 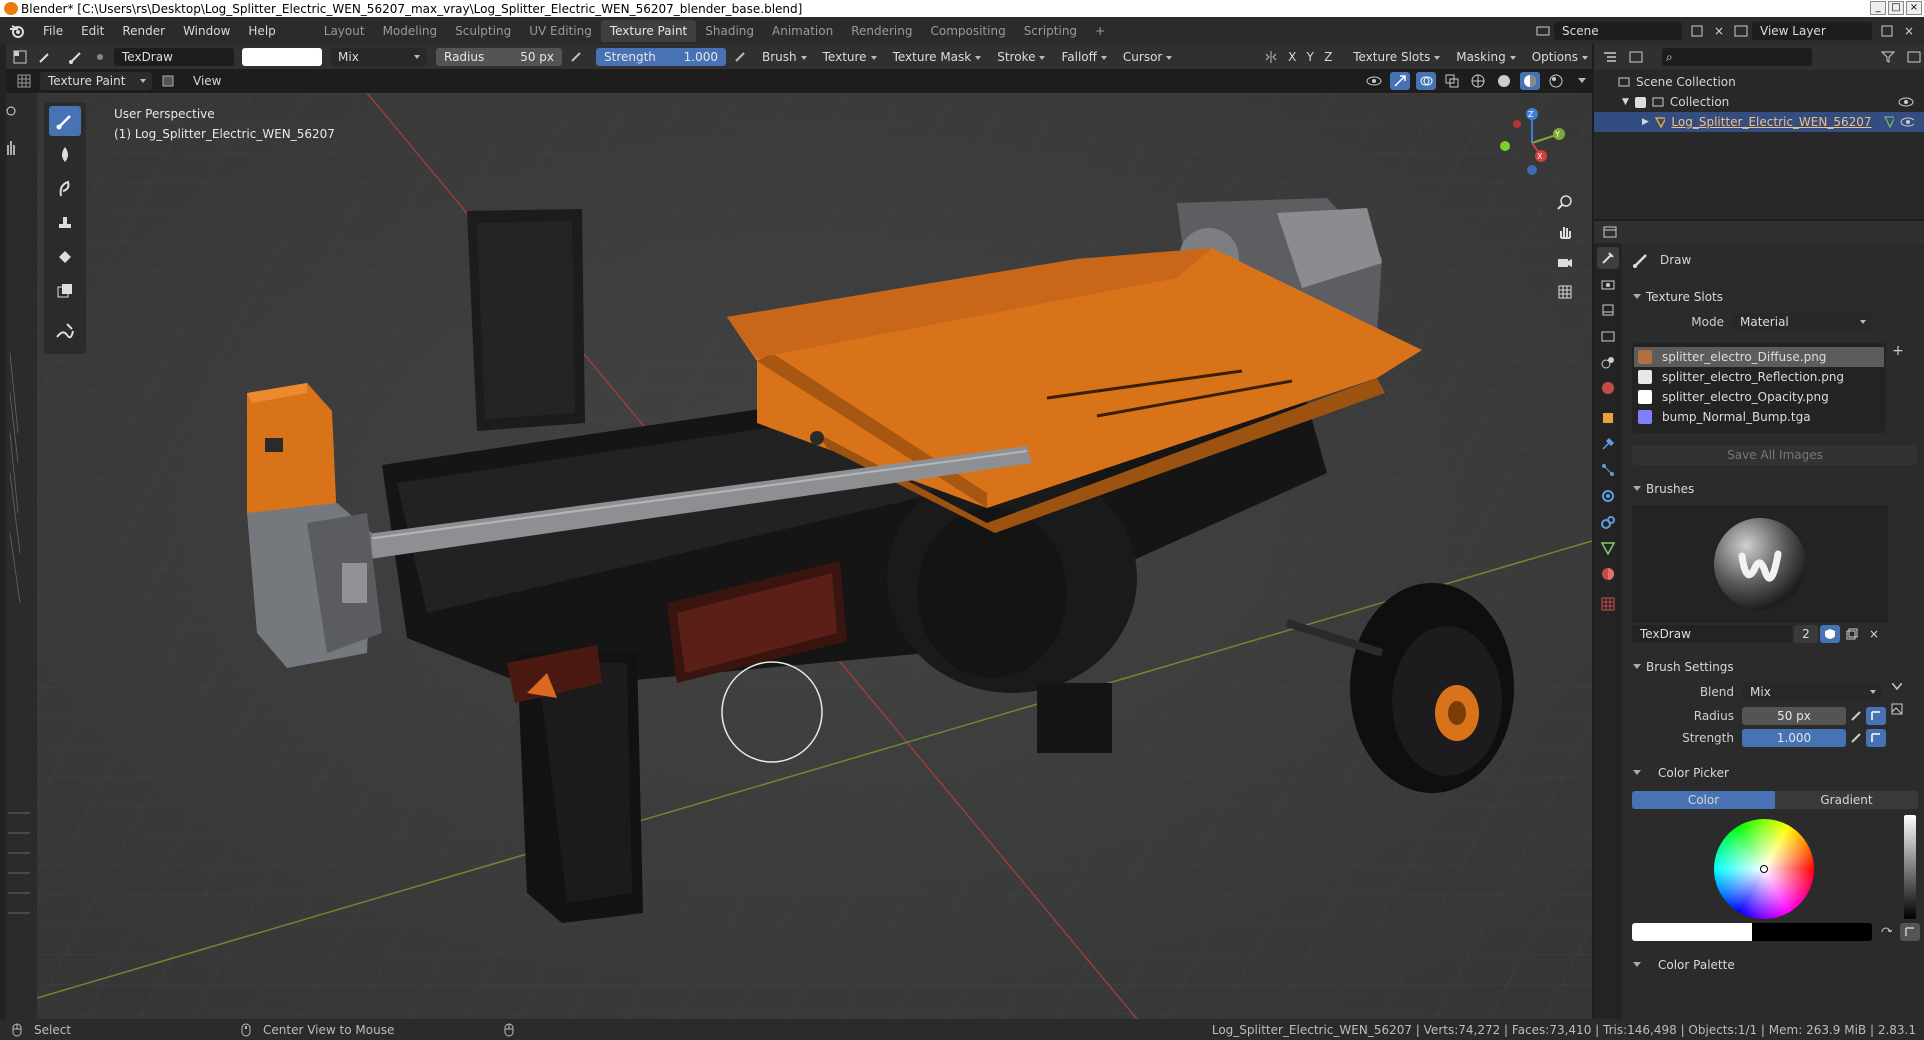 I want to click on ortho-grid-icon, so click(x=1565, y=292).